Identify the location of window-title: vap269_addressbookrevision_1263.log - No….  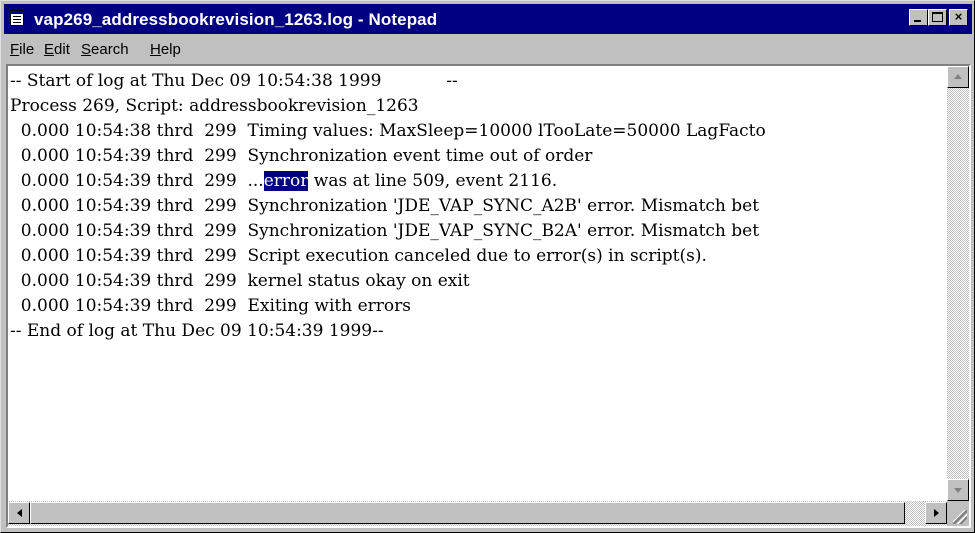
(236, 19).